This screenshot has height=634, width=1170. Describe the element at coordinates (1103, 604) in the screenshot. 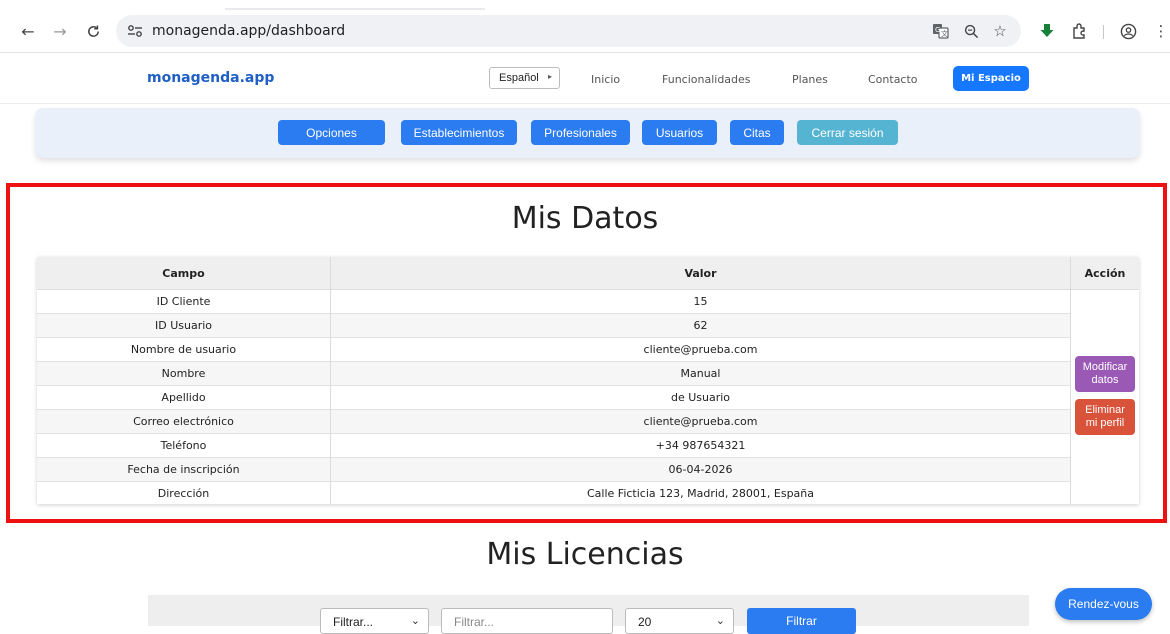

I see `rendez-vous-button: Rendez-vous` at that location.